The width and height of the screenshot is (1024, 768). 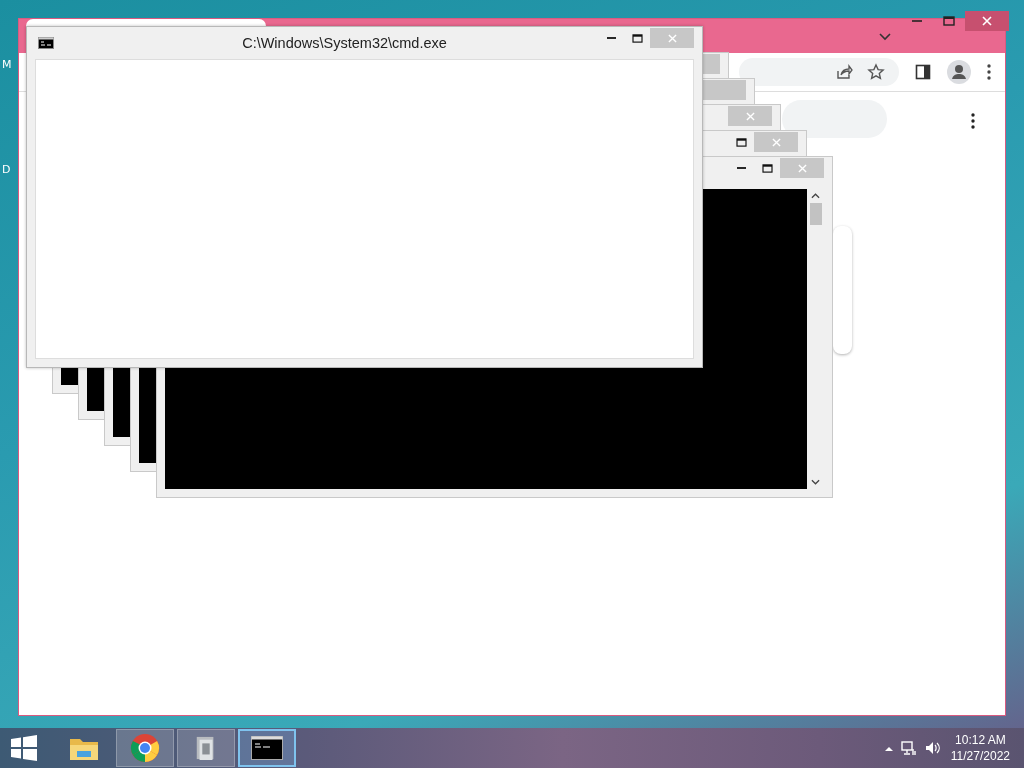 I want to click on address-bar, so click(x=819, y=72).